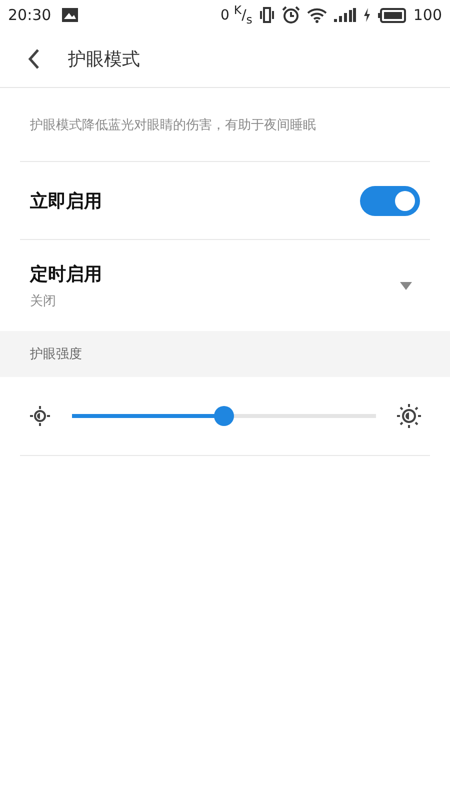  What do you see at coordinates (367, 15) in the screenshot?
I see `charging-icon` at bounding box center [367, 15].